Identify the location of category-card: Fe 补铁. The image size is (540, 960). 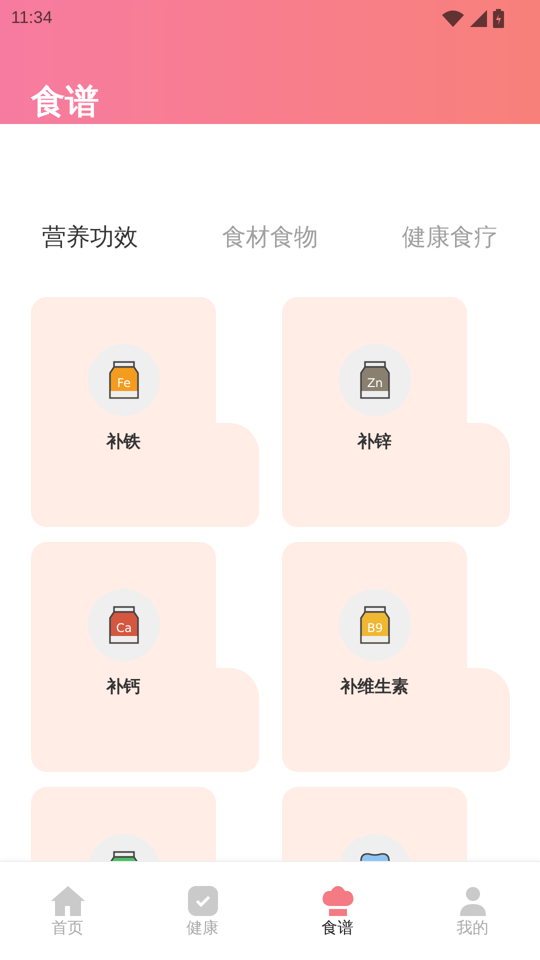
(145, 412).